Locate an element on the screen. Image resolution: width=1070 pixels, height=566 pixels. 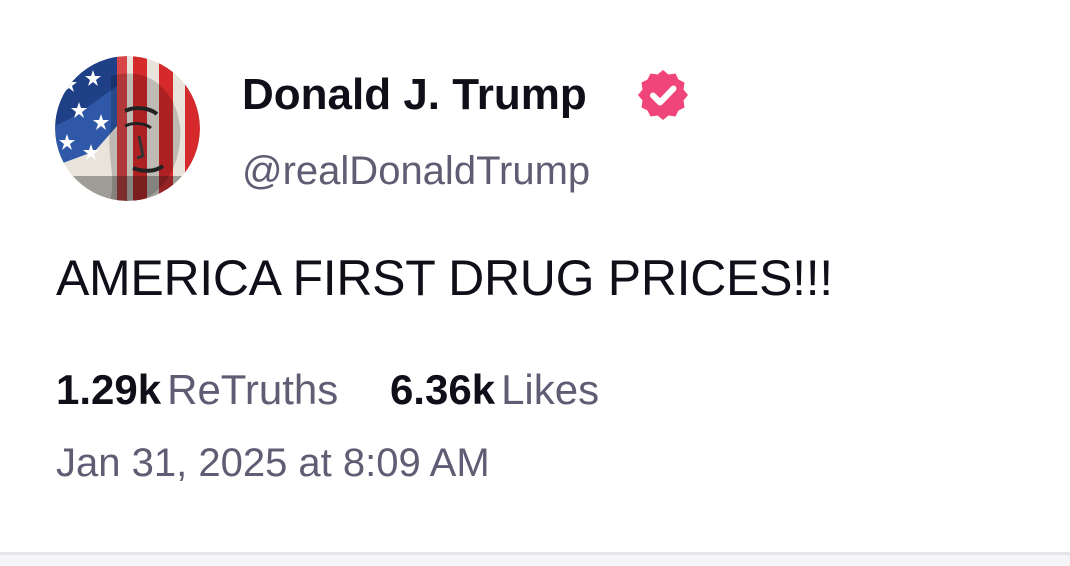
post-text: AMERICA FIRST DRUG PRICES!!! is located at coordinates (444, 278).